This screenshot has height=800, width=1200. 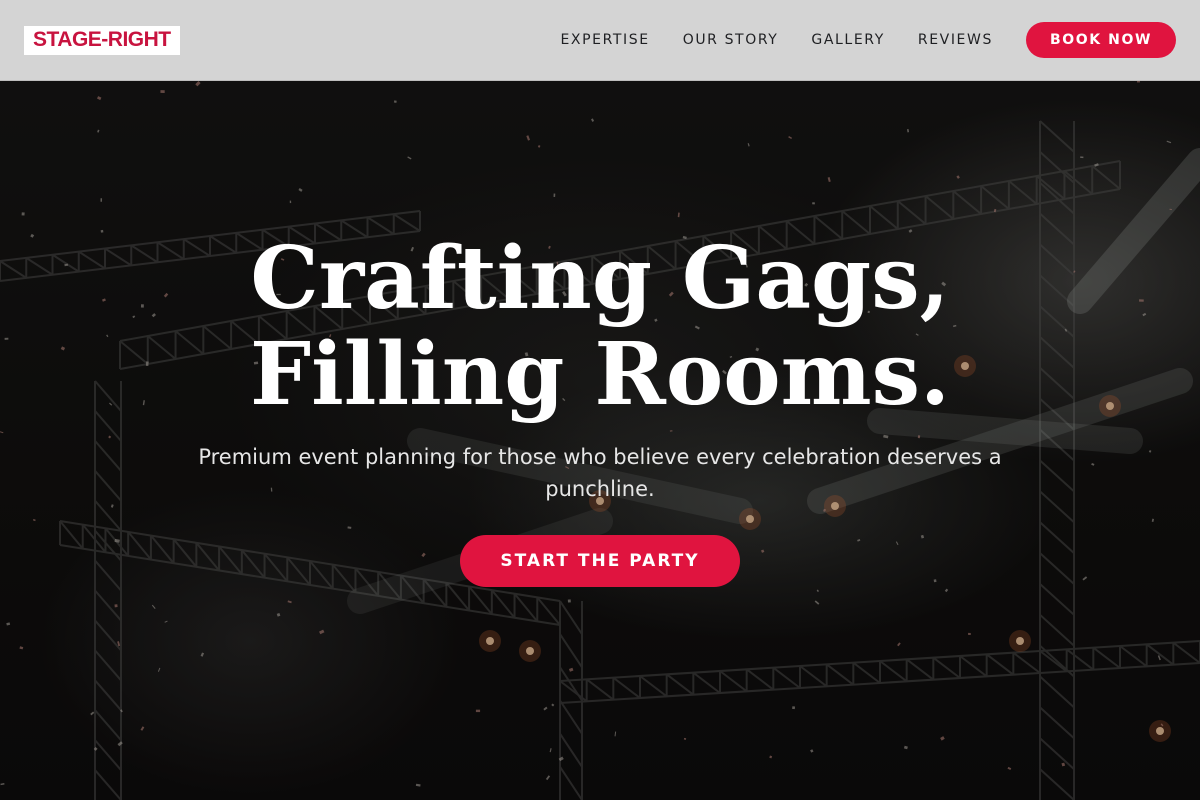 What do you see at coordinates (731, 40) in the screenshot?
I see `nav-item-our-story: OUR STORY` at bounding box center [731, 40].